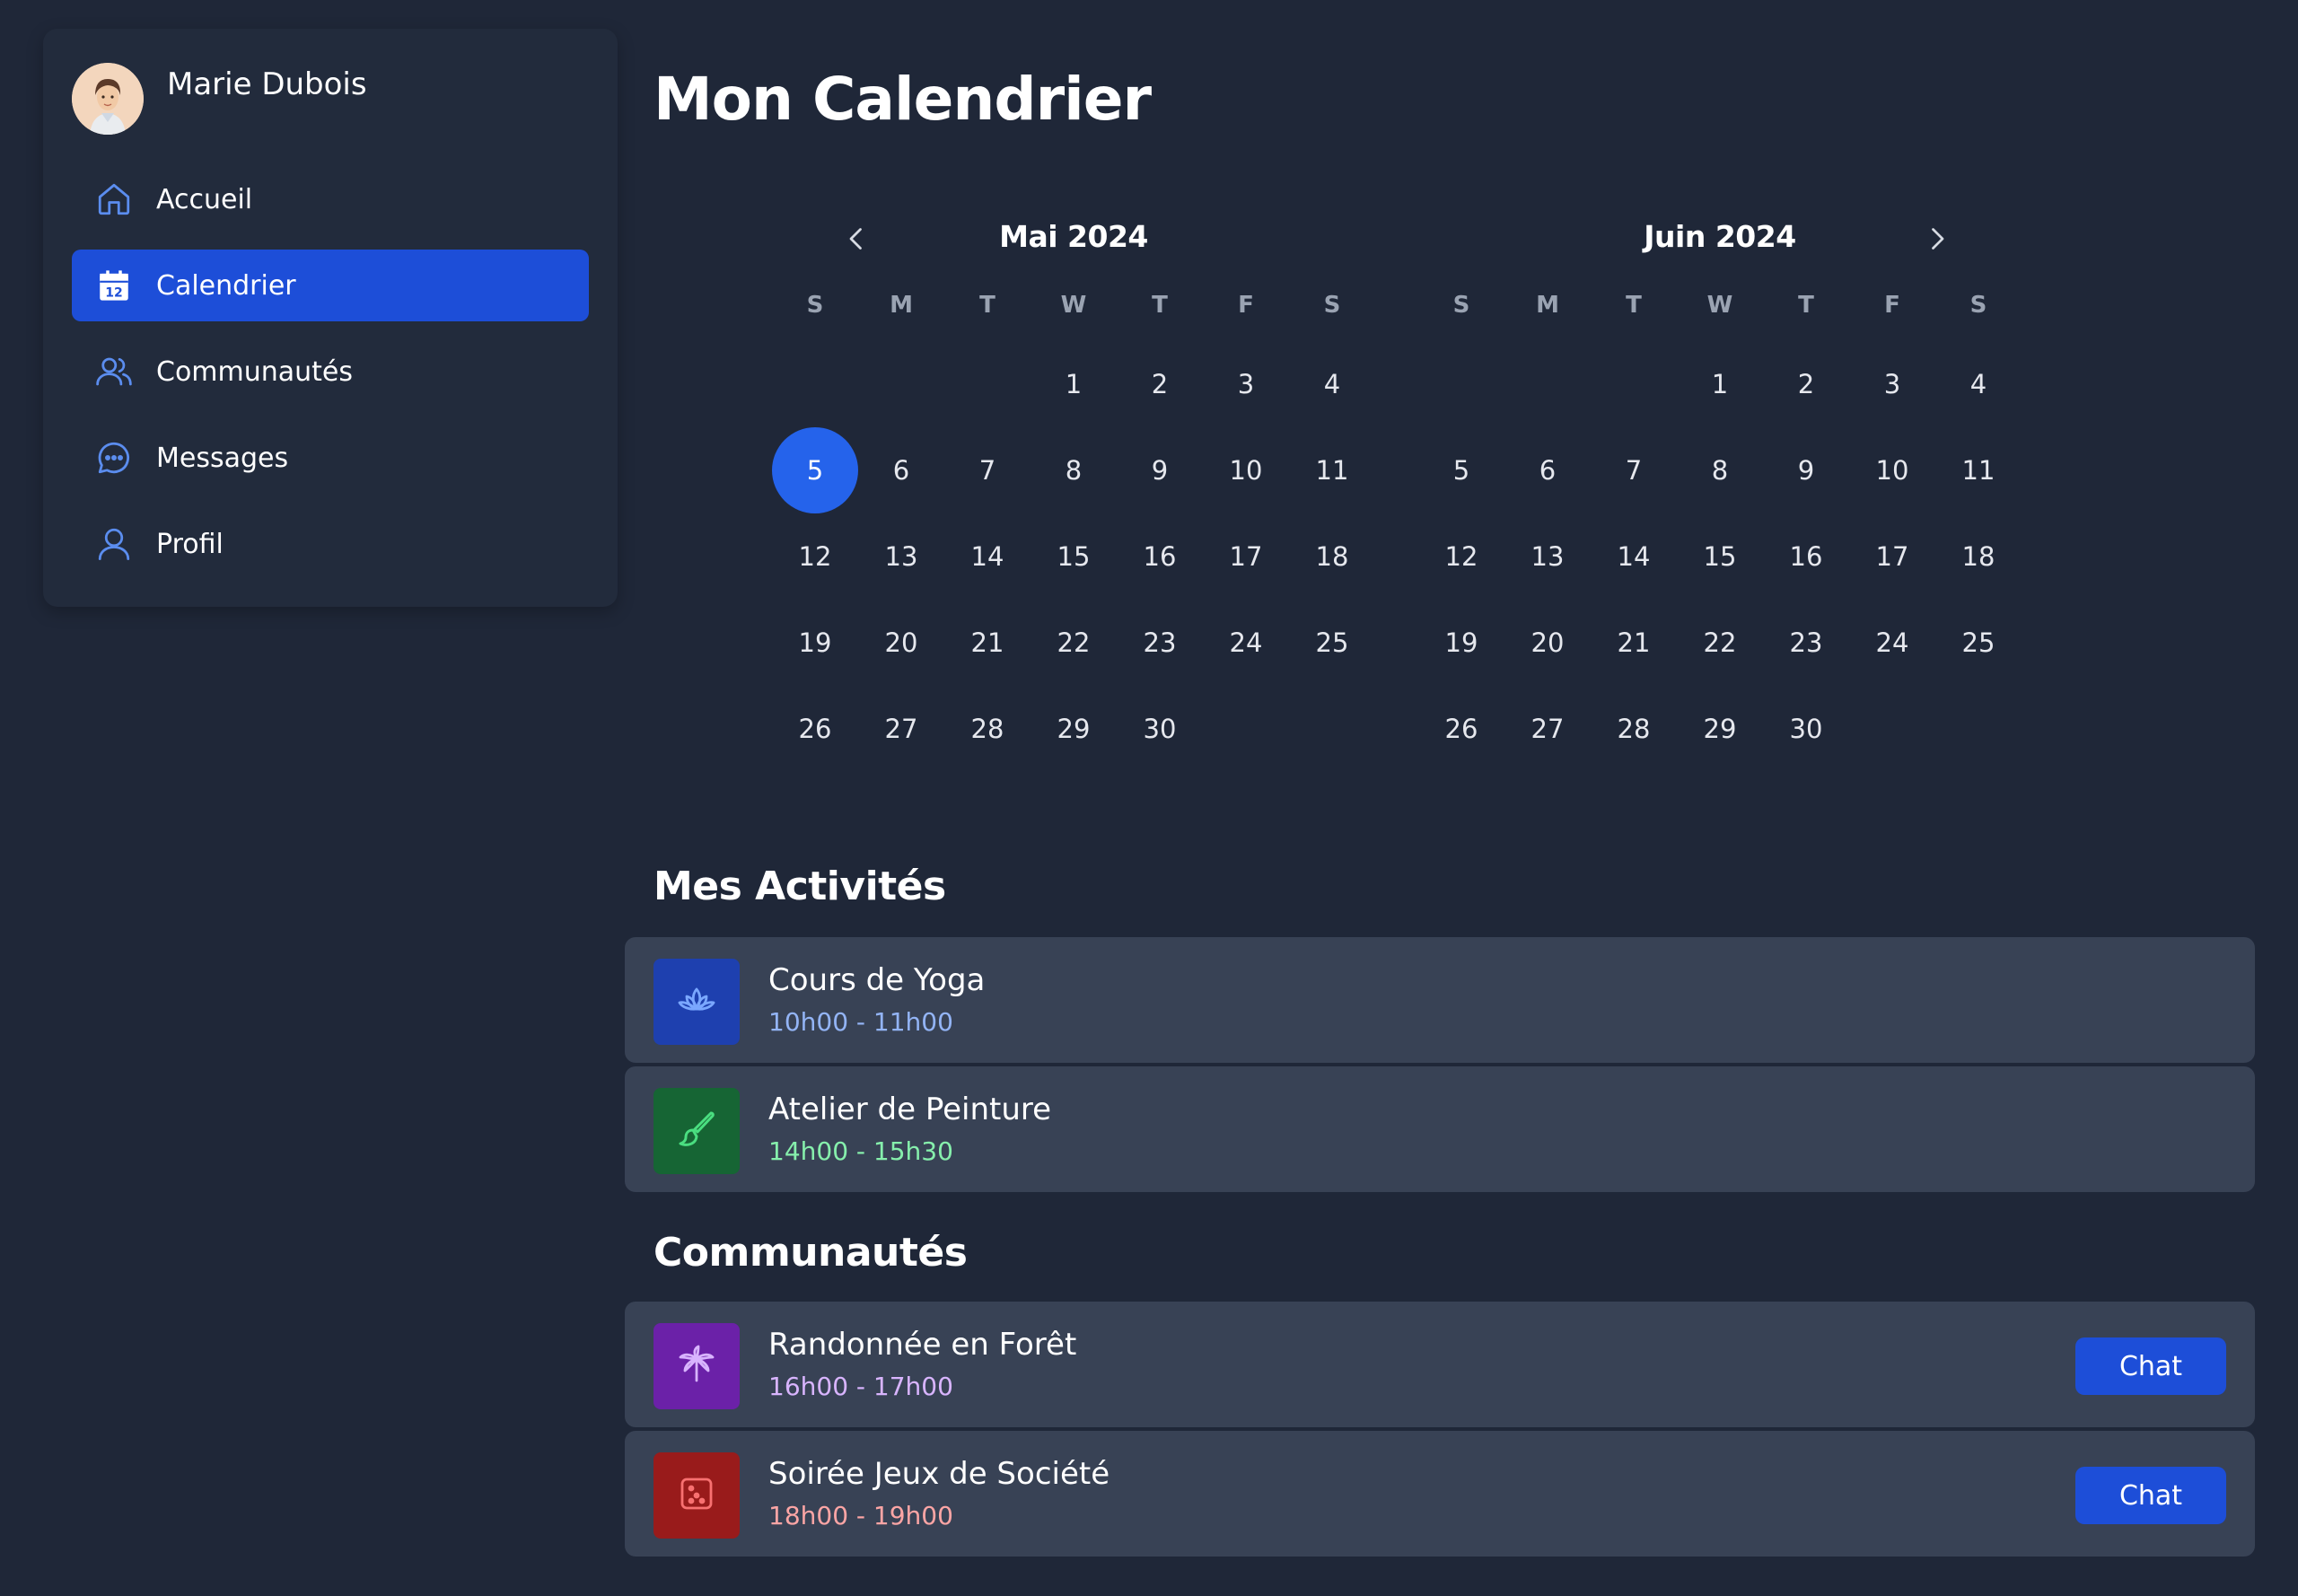  What do you see at coordinates (330, 544) in the screenshot?
I see `nav-item-profil: Profil` at bounding box center [330, 544].